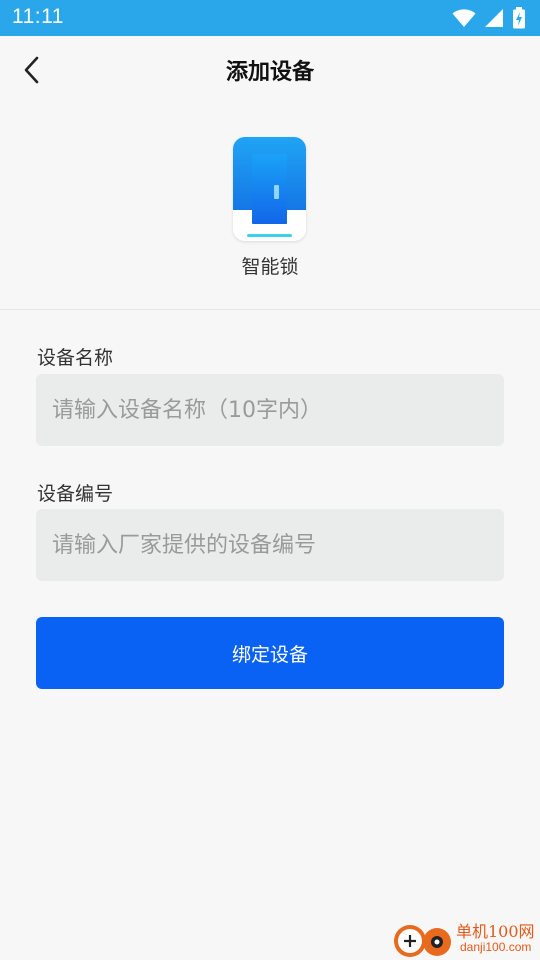 The height and width of the screenshot is (960, 540). Describe the element at coordinates (495, 931) in the screenshot. I see `watermark-name: 单机100网` at that location.